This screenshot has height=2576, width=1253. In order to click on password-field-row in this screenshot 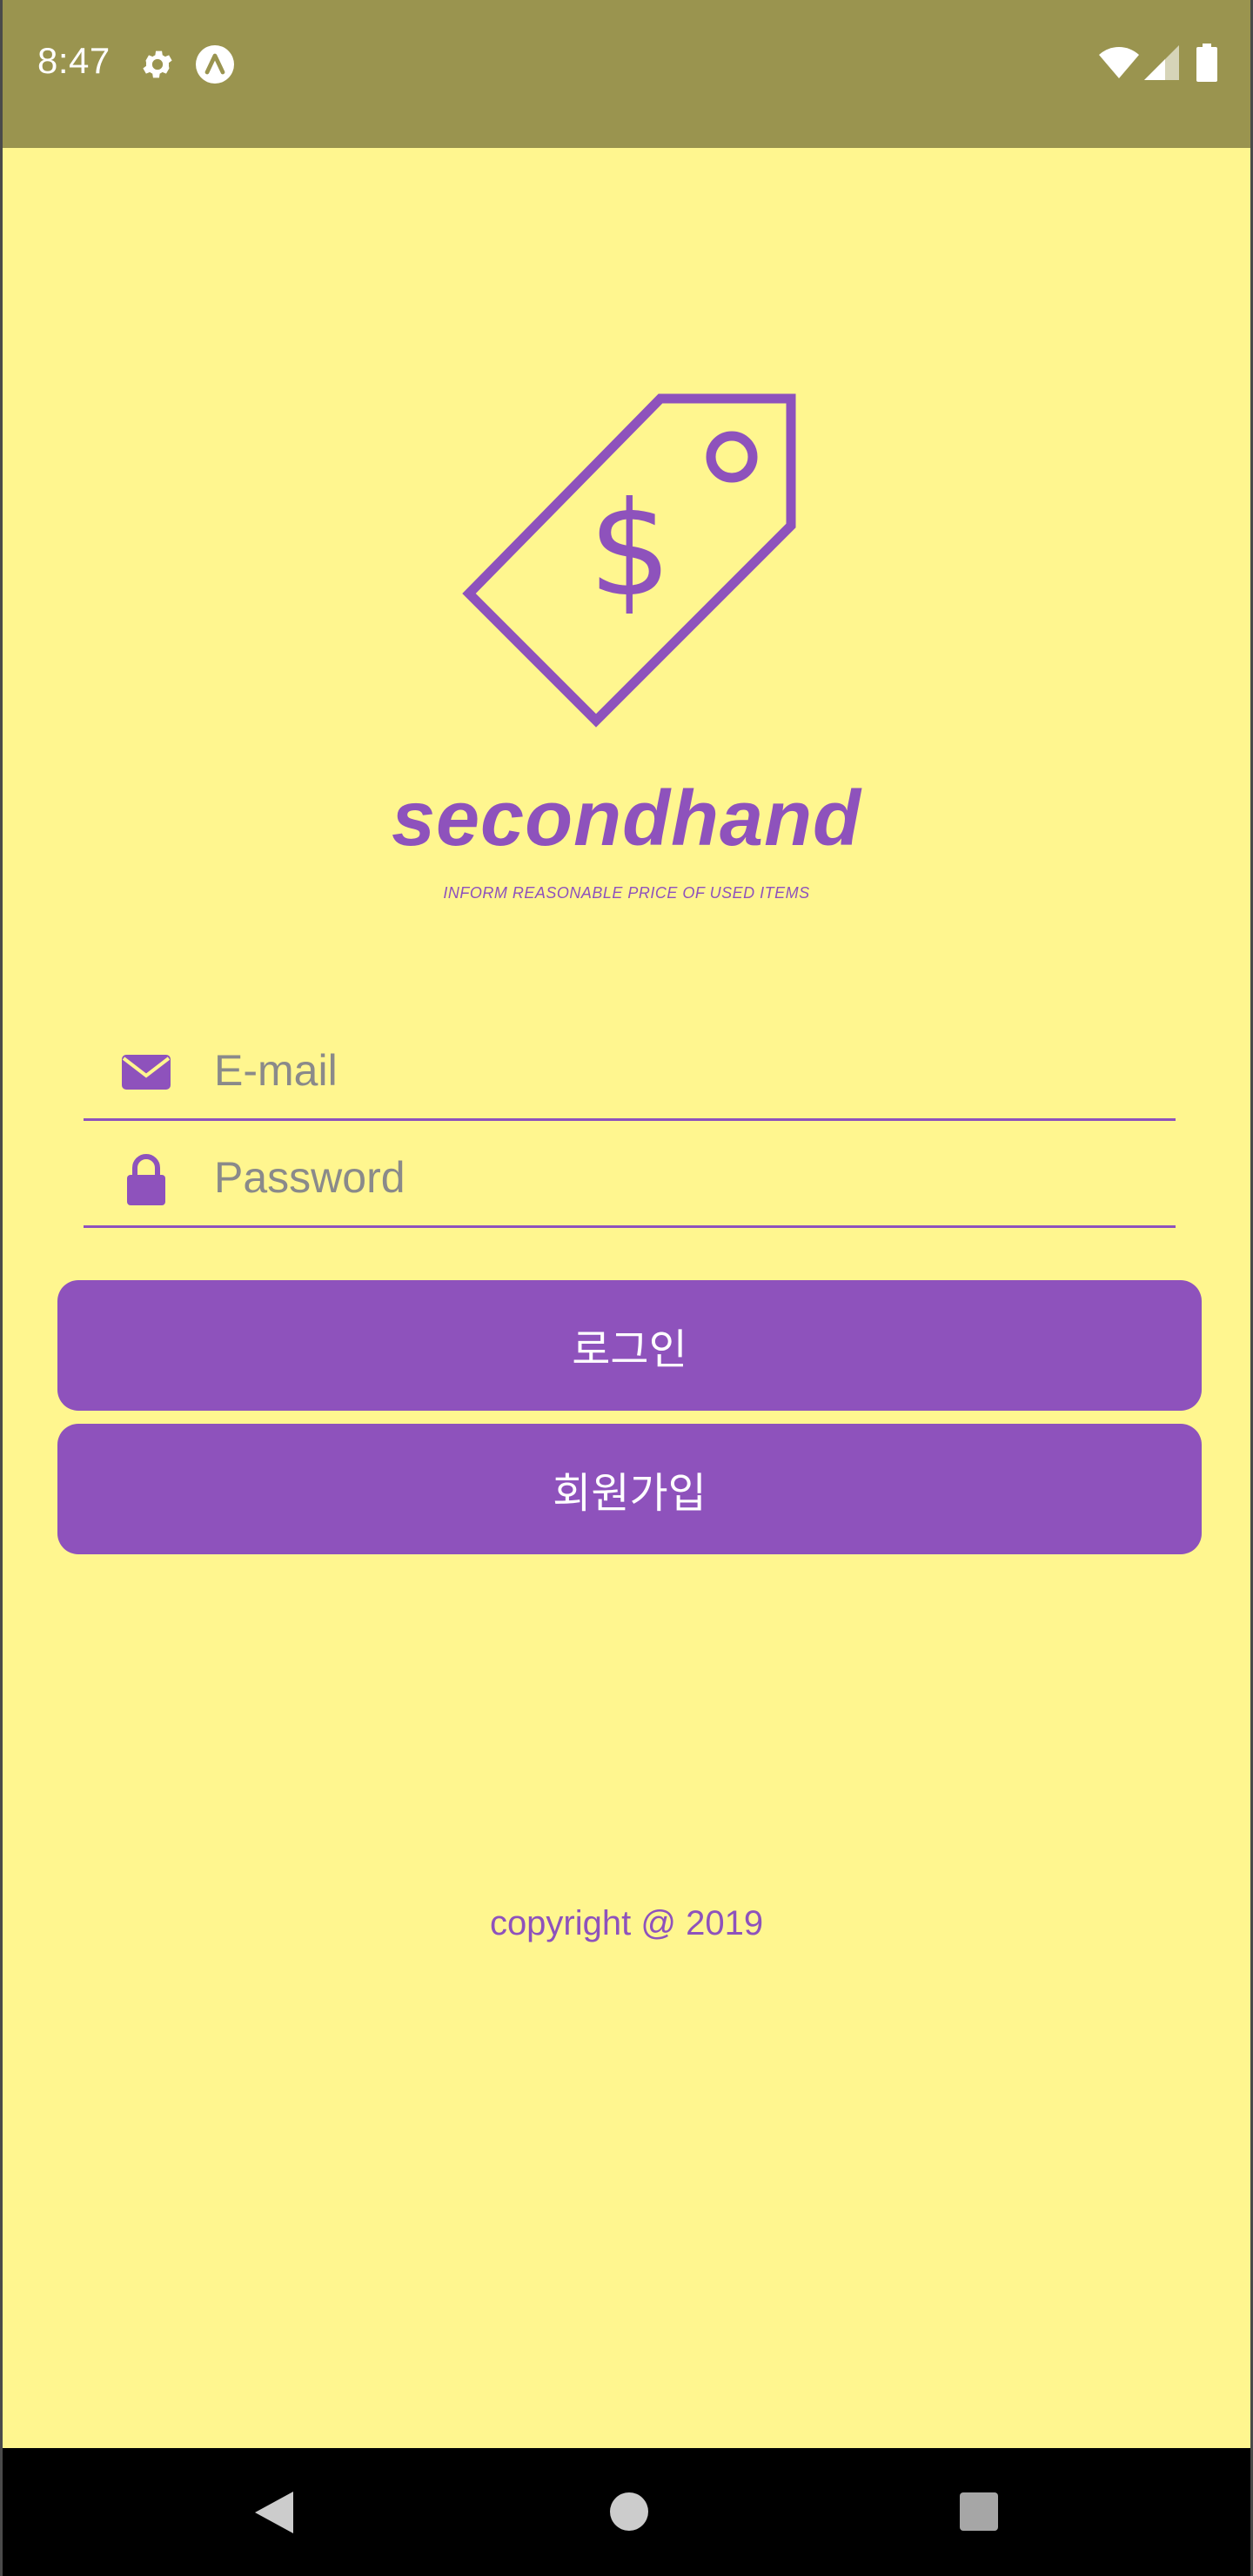, I will do `click(630, 1180)`.